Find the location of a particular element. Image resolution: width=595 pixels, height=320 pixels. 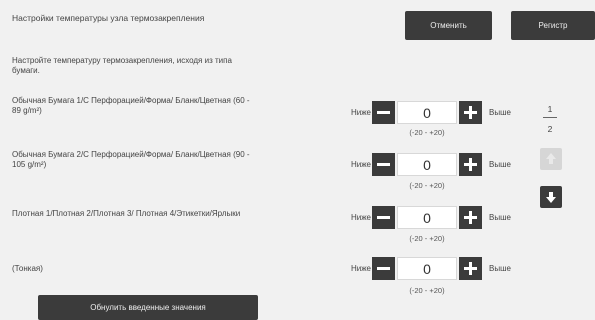

arrow-up-icon is located at coordinates (551, 158).